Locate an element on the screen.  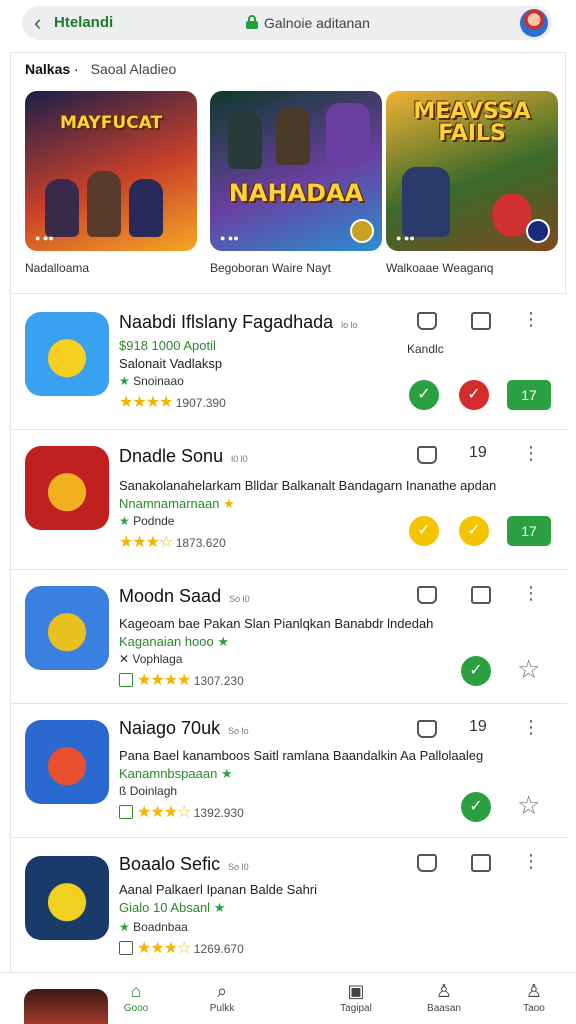
nav-item-search: ⌕ Pulkk is located at coordinates (222, 997).